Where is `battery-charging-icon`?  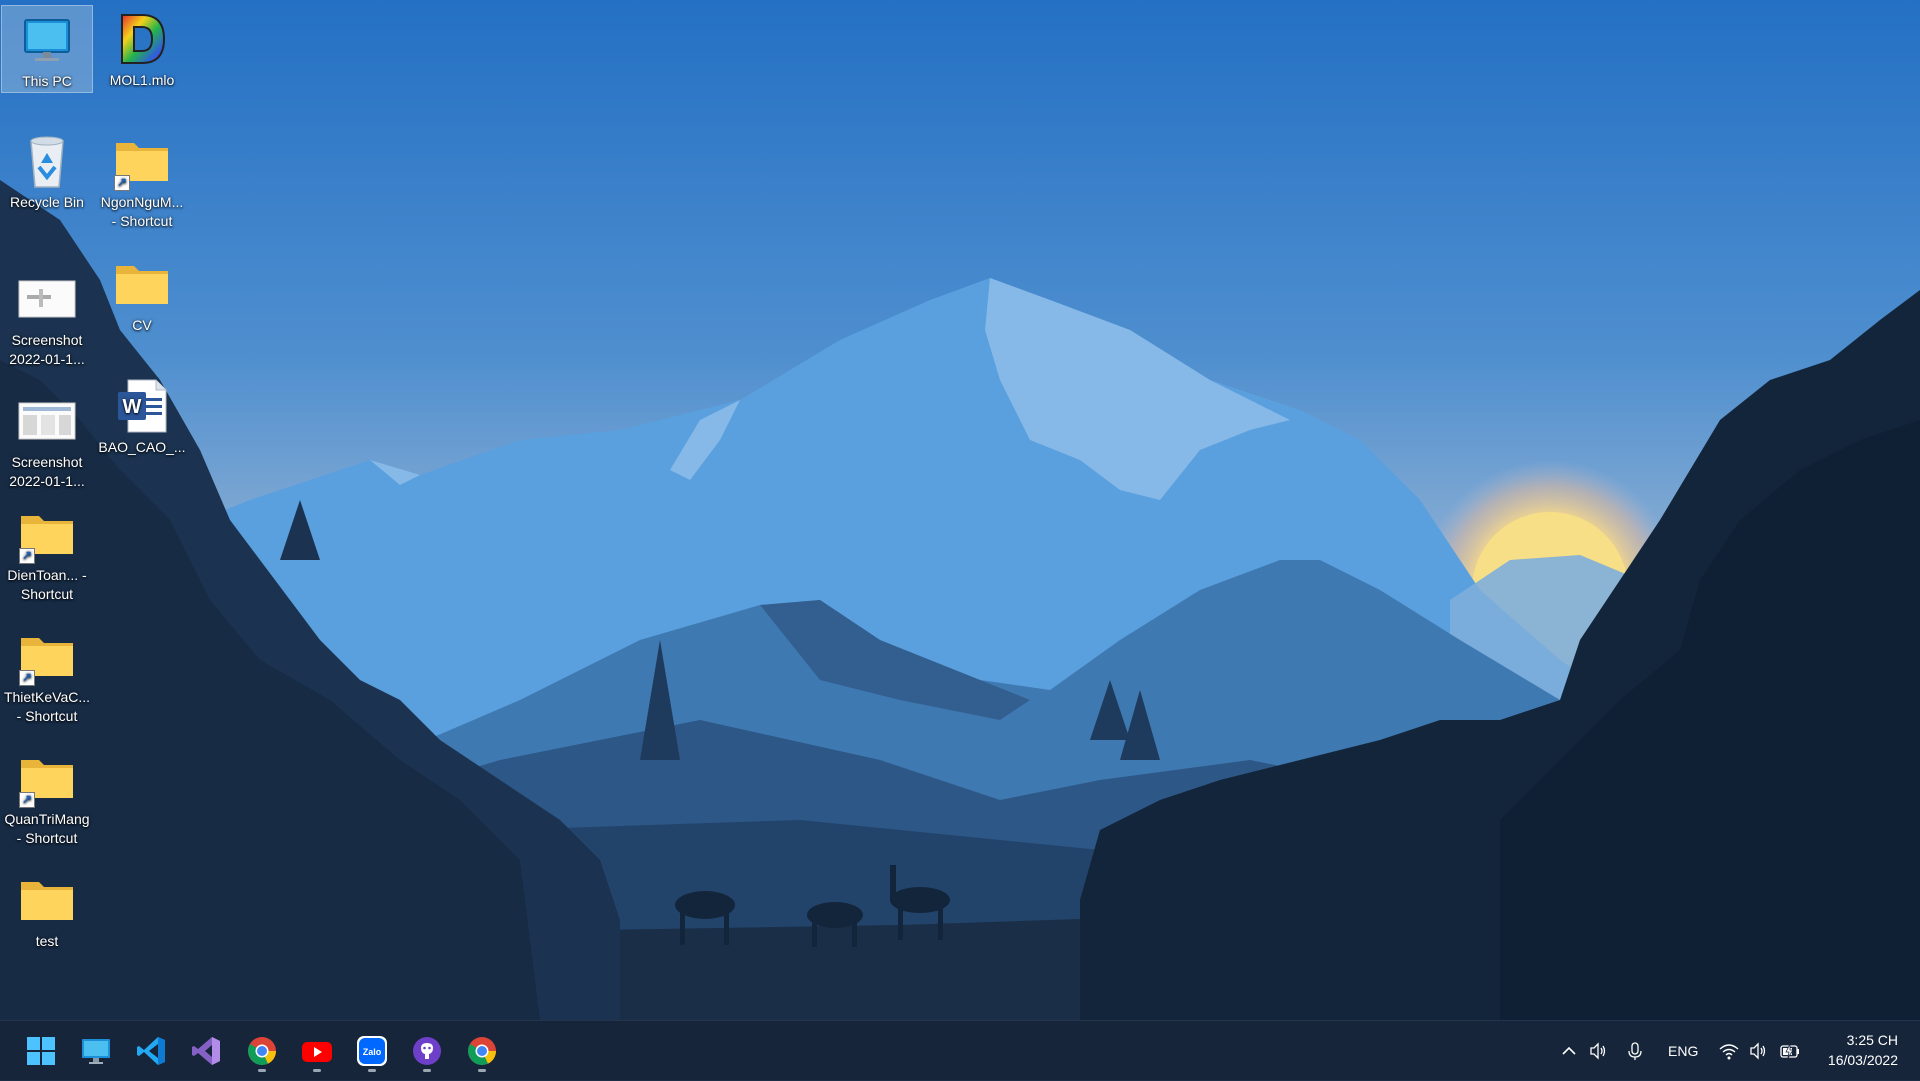
battery-charging-icon is located at coordinates (1789, 1051).